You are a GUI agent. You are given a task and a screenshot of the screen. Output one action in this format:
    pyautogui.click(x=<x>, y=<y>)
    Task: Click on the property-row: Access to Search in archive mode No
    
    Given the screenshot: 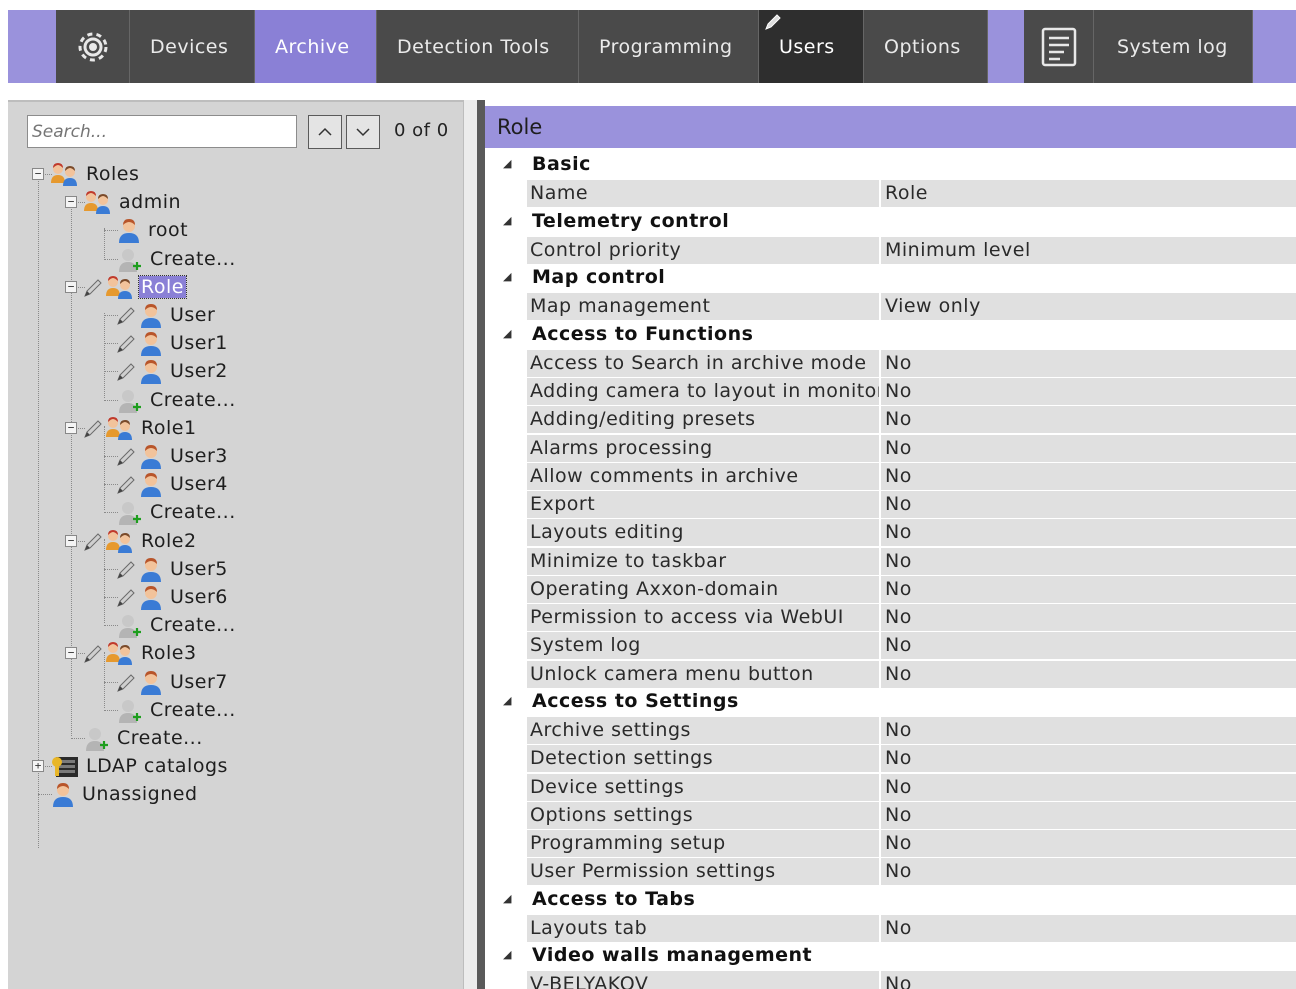 What is the action you would take?
    pyautogui.click(x=890, y=363)
    